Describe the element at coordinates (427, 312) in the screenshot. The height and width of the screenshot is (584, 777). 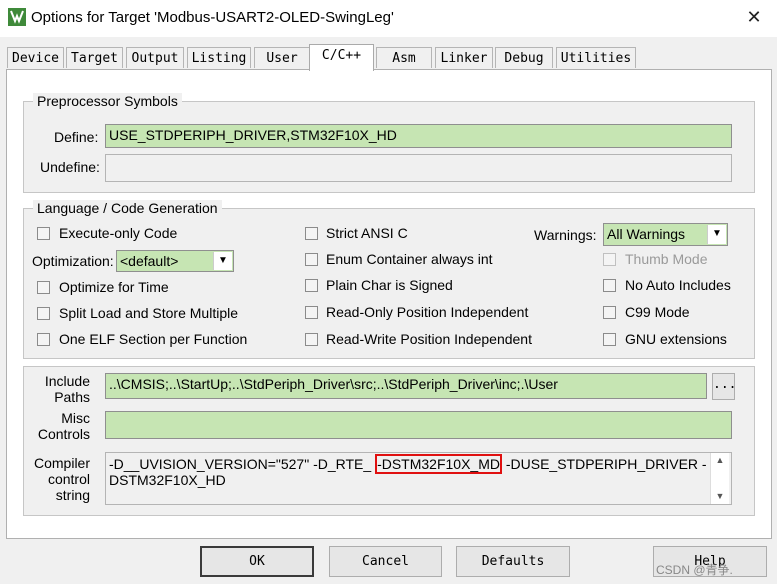
I see `ro-pi-label: Read-Only Position Independent` at that location.